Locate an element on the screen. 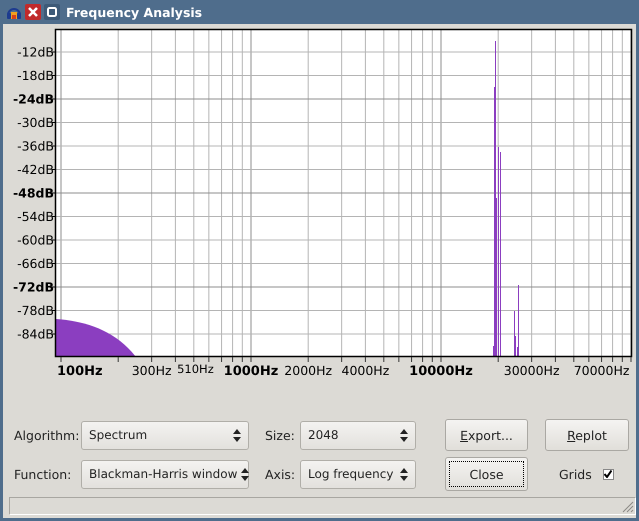 The width and height of the screenshot is (639, 521). y-axis-label: -78dB is located at coordinates (35, 310).